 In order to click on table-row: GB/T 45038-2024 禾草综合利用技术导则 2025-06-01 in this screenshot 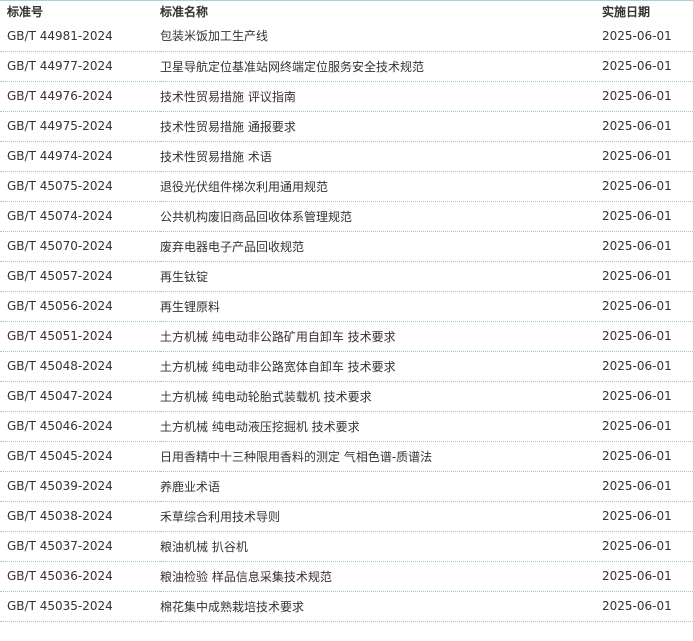, I will do `click(346, 516)`.